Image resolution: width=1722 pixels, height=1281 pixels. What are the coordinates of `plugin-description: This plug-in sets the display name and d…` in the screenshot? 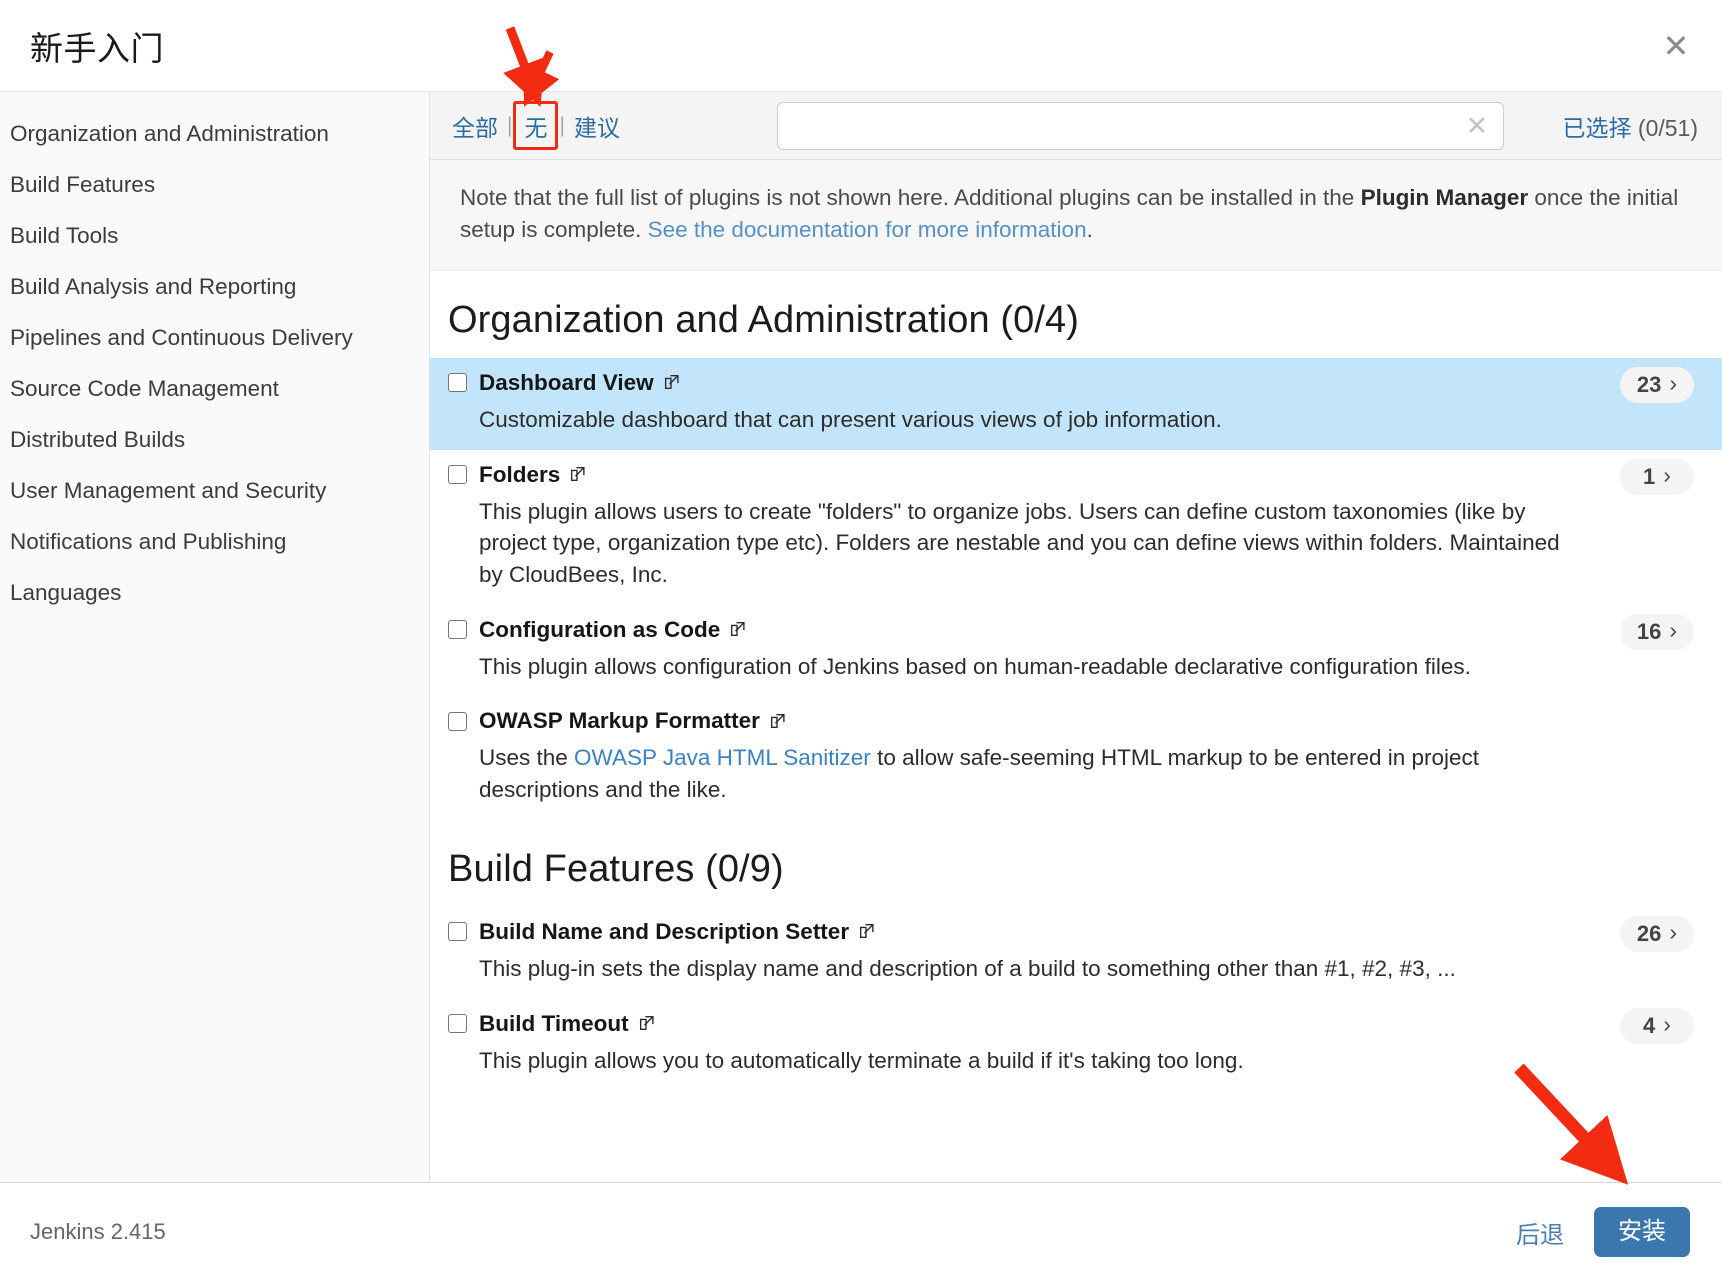 It's located at (967, 968).